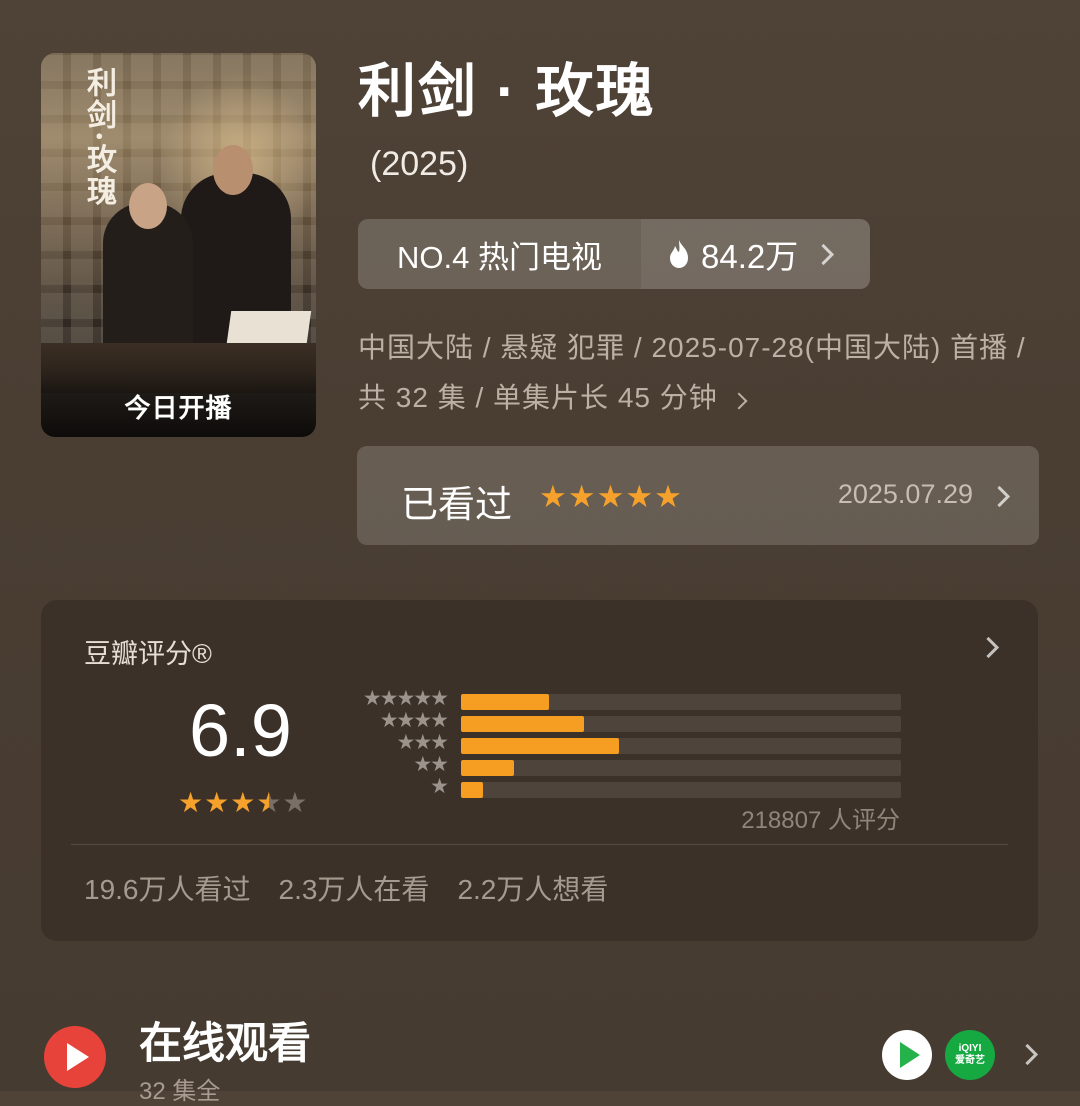 This screenshot has width=1080, height=1106. What do you see at coordinates (907, 1055) in the screenshot?
I see `tencent-video-icon` at bounding box center [907, 1055].